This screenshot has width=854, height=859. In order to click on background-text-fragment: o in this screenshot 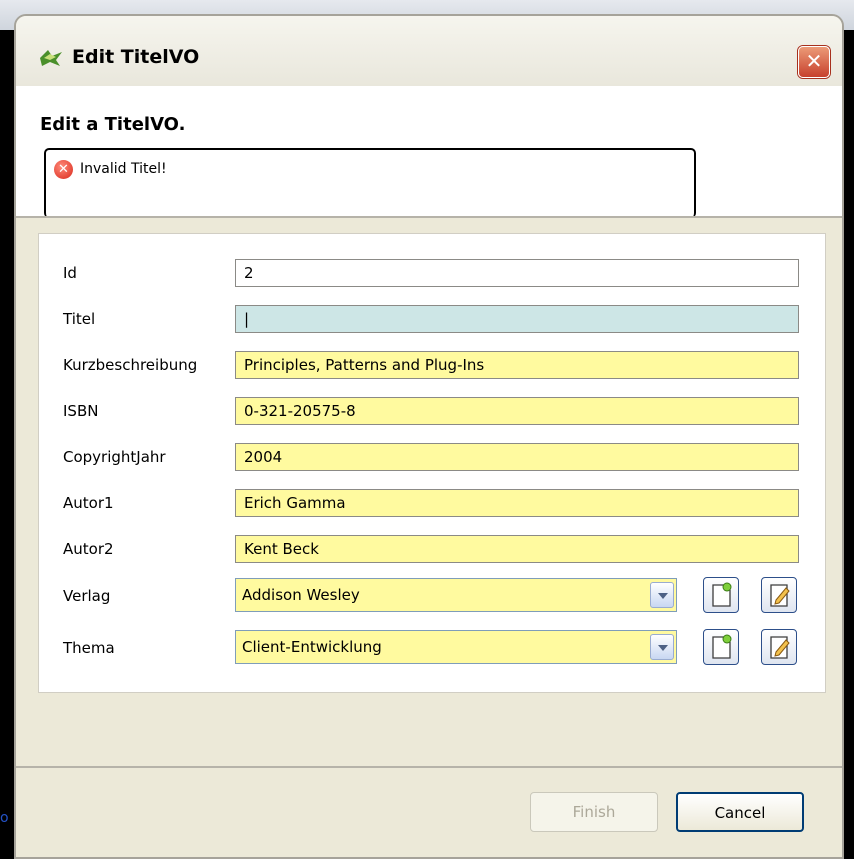, I will do `click(4, 818)`.